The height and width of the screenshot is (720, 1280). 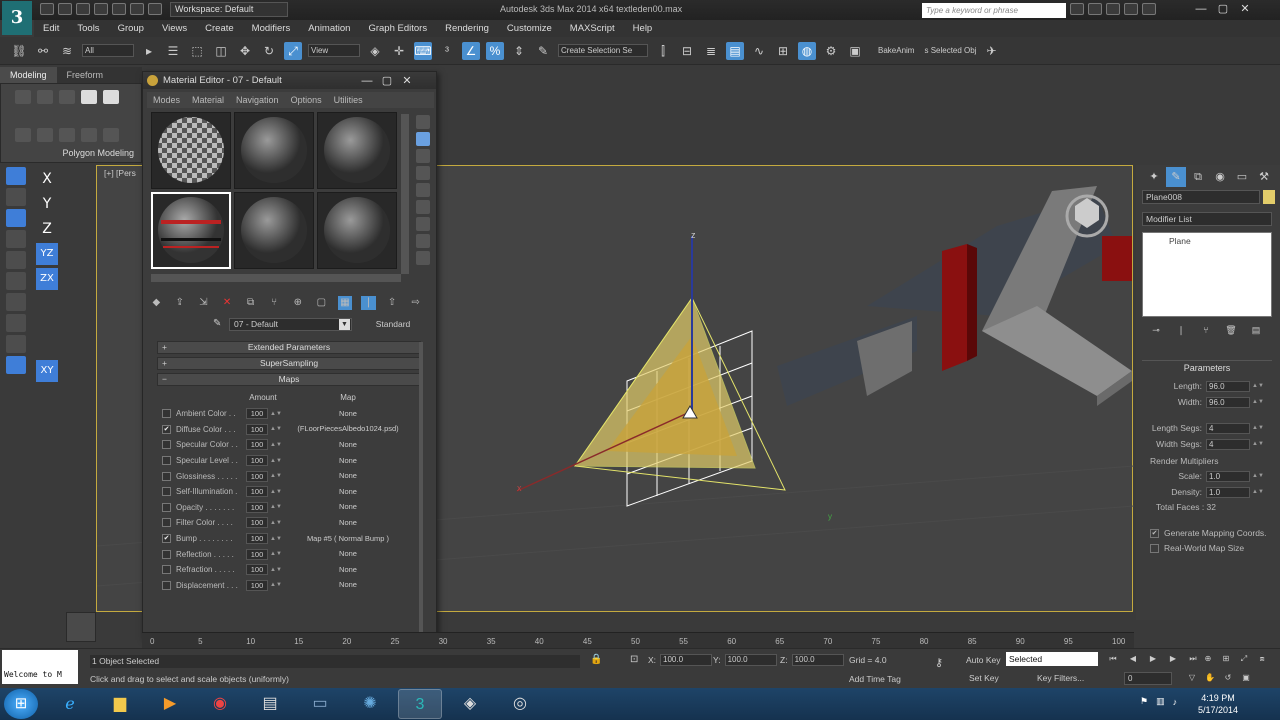 What do you see at coordinates (173, 51) in the screenshot?
I see `select-by-name-icon: ☰` at bounding box center [173, 51].